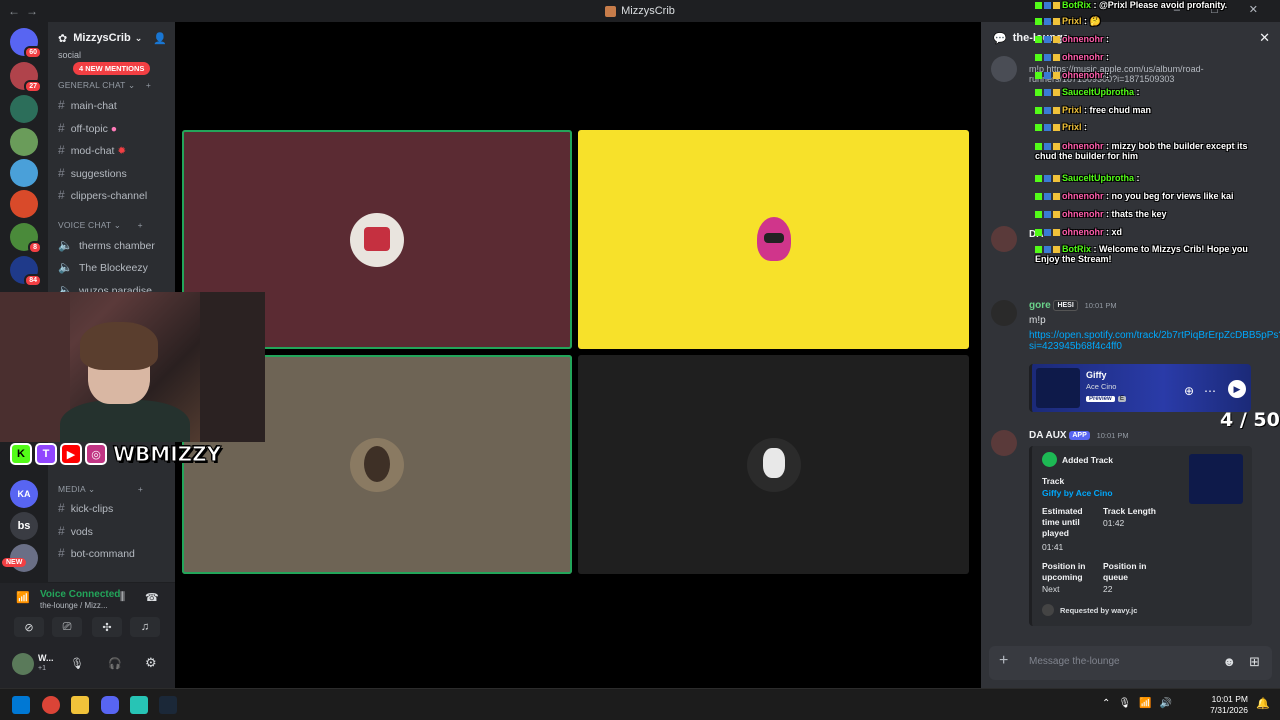  I want to click on streamer-hair, so click(119, 346).